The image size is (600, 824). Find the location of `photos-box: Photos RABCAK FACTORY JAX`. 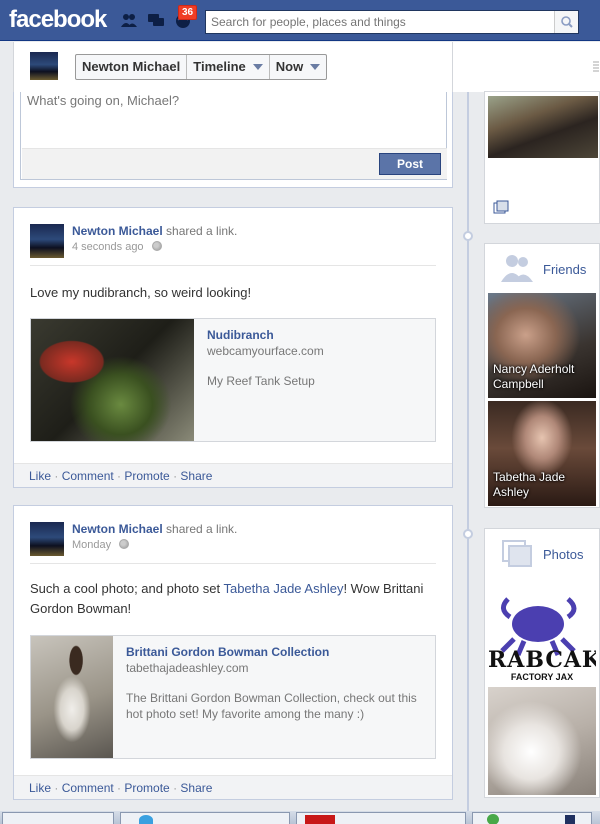

photos-box: Photos RABCAK FACTORY JAX is located at coordinates (542, 663).